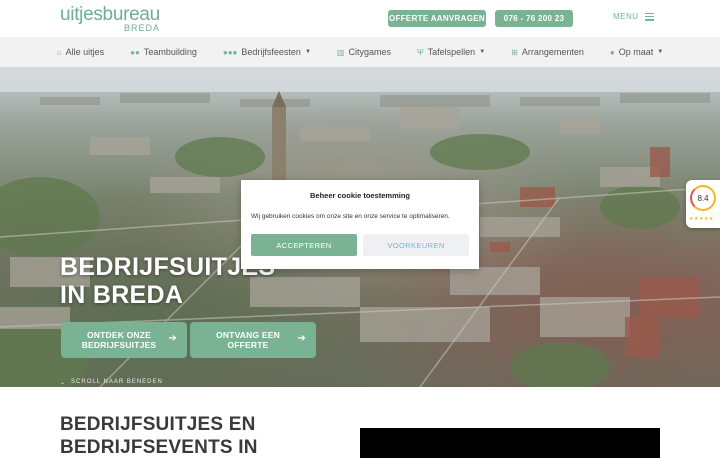 This screenshot has width=720, height=459. Describe the element at coordinates (135, 52) in the screenshot. I see `users-icon: ●●` at that location.